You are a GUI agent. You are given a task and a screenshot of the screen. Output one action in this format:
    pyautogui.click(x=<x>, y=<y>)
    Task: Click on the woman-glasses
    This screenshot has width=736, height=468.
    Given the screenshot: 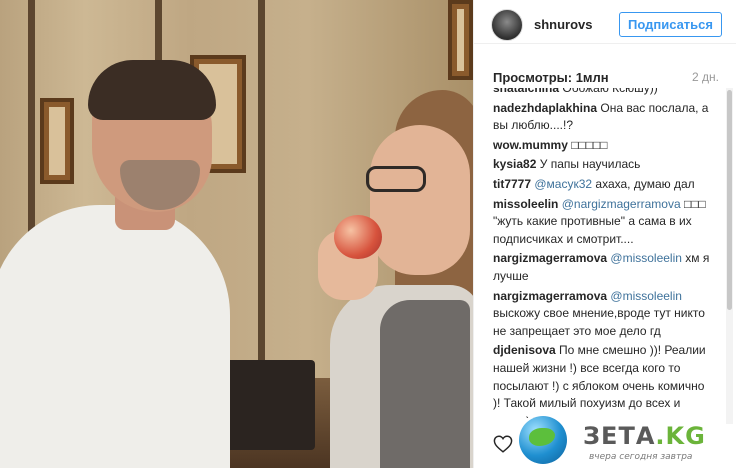 What is the action you would take?
    pyautogui.click(x=396, y=179)
    